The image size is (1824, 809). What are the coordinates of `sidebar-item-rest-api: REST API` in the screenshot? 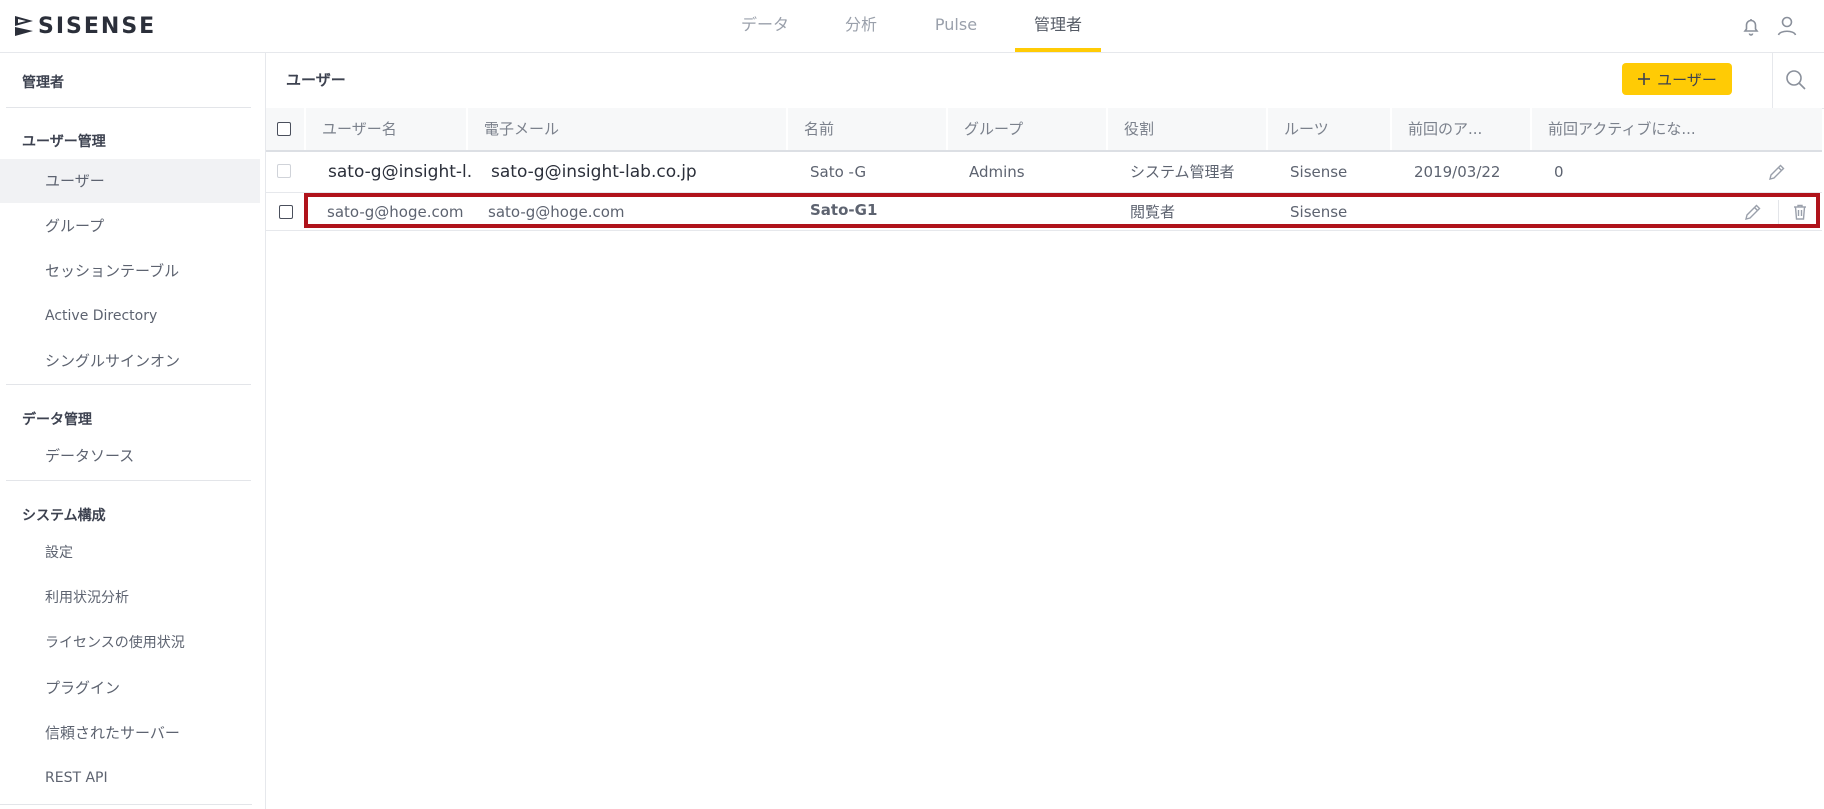 It's located at (130, 778).